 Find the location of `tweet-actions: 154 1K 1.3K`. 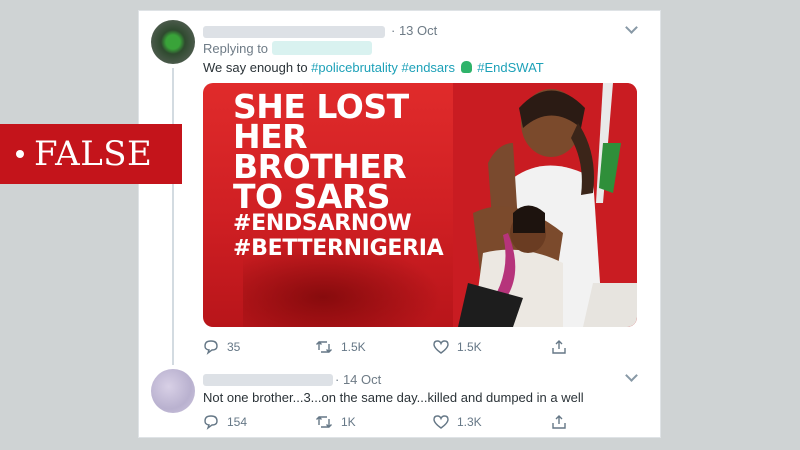

tweet-actions: 154 1K 1.3K is located at coordinates (389, 422).